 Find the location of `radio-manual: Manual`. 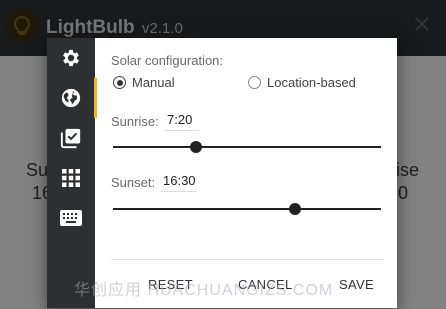

radio-manual: Manual is located at coordinates (144, 82).